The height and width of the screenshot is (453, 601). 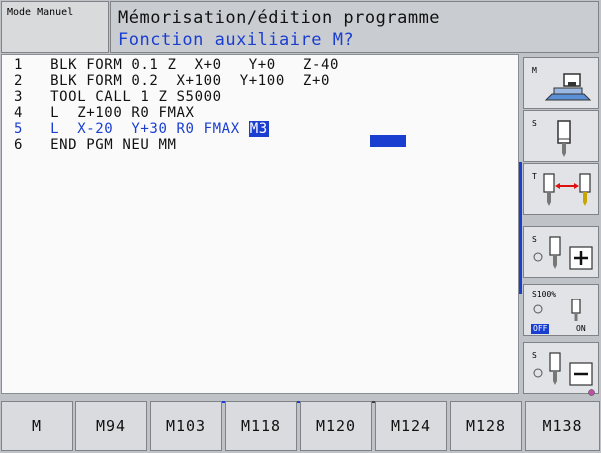 I want to click on program-line-1: 1 BLK FORM 0.1 Z X+0 Y+0 Z-40, so click(x=176, y=65).